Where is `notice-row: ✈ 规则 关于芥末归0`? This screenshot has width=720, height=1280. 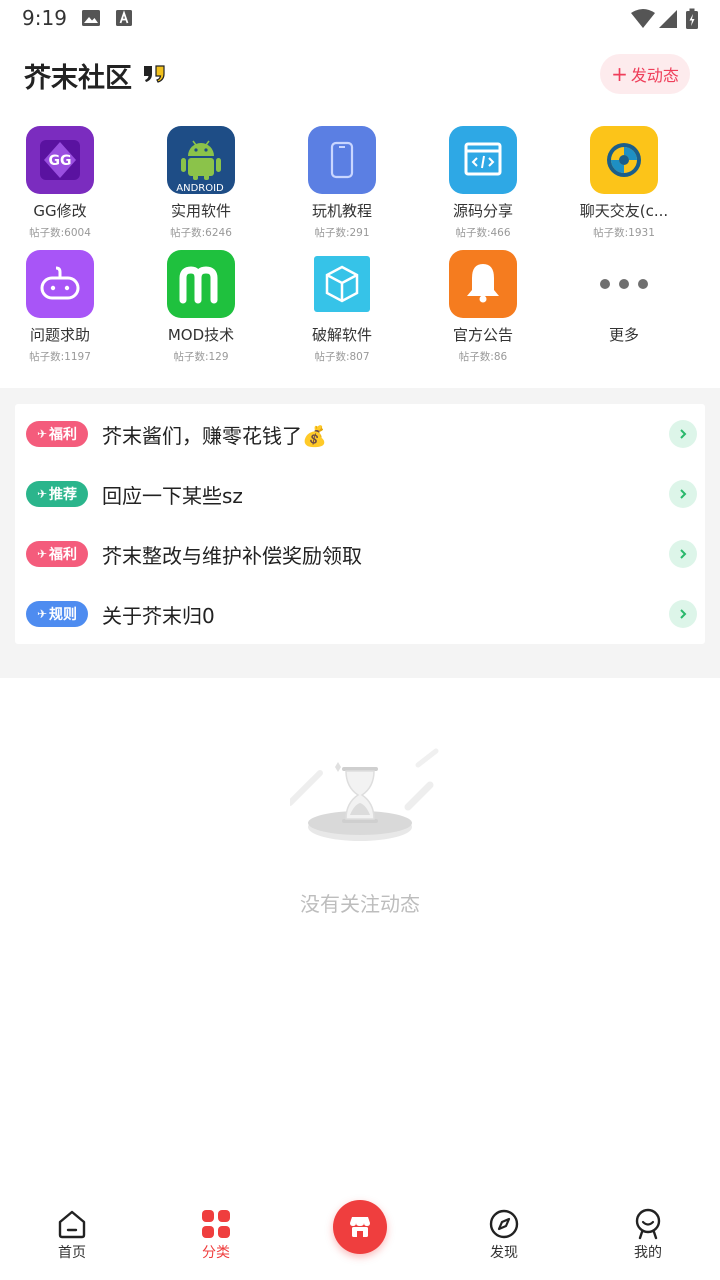
notice-row: ✈ 规则 关于芥末归0 is located at coordinates (360, 614).